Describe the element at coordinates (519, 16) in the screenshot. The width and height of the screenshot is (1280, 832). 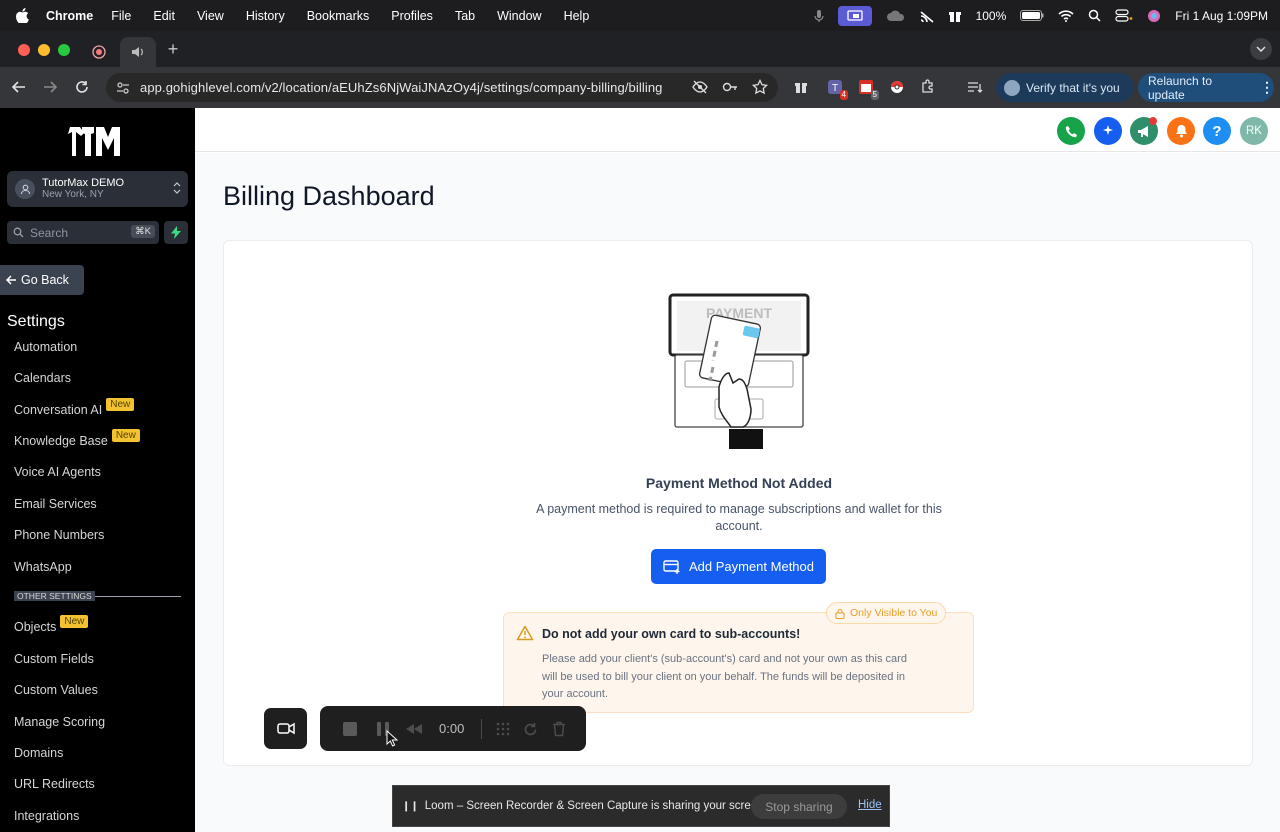
I see `menu-window: Window` at that location.